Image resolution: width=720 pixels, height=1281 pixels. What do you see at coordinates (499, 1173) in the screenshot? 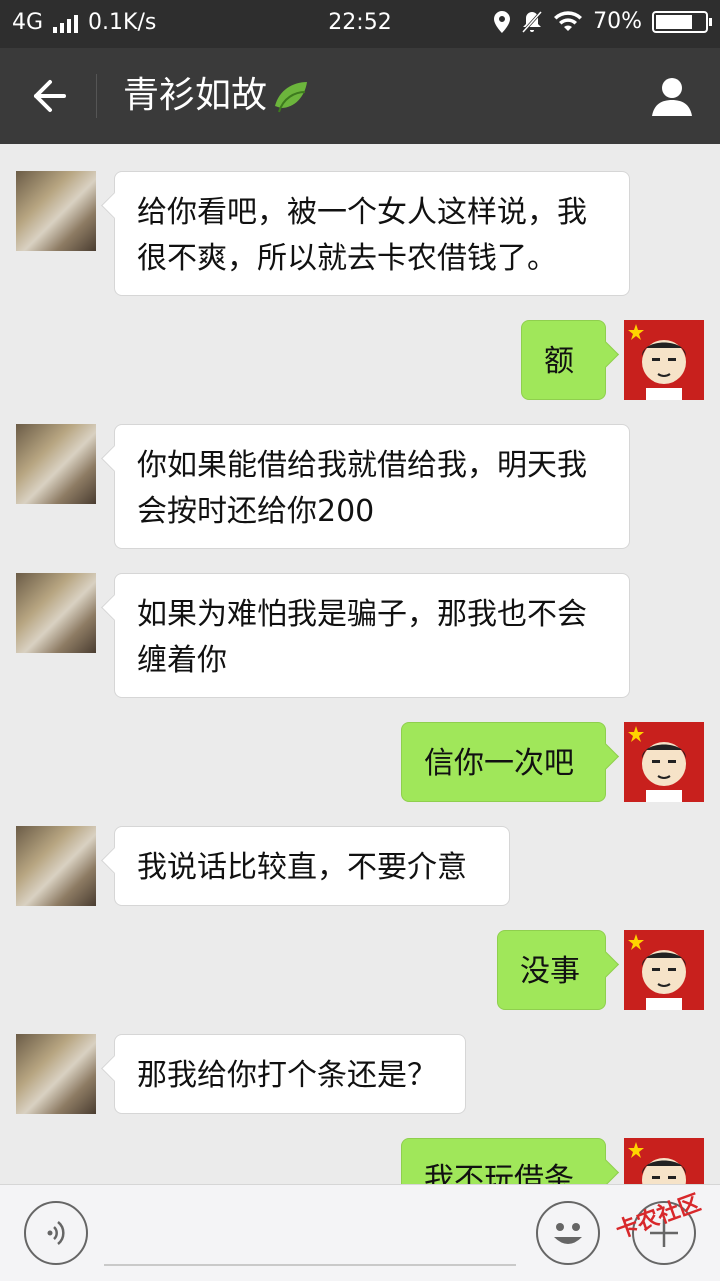
I see `message-text: 我不玩借条` at bounding box center [499, 1173].